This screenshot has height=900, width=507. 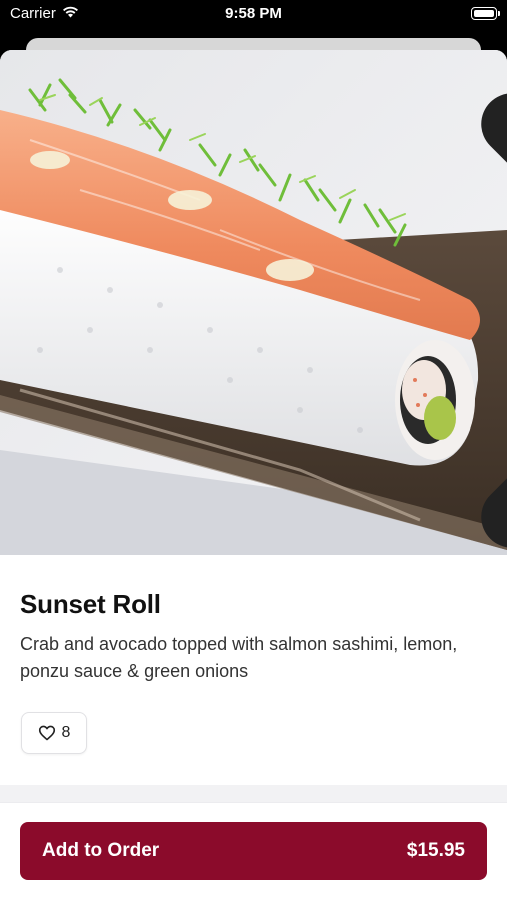 What do you see at coordinates (66, 732) in the screenshot?
I see `like-count: 8` at bounding box center [66, 732].